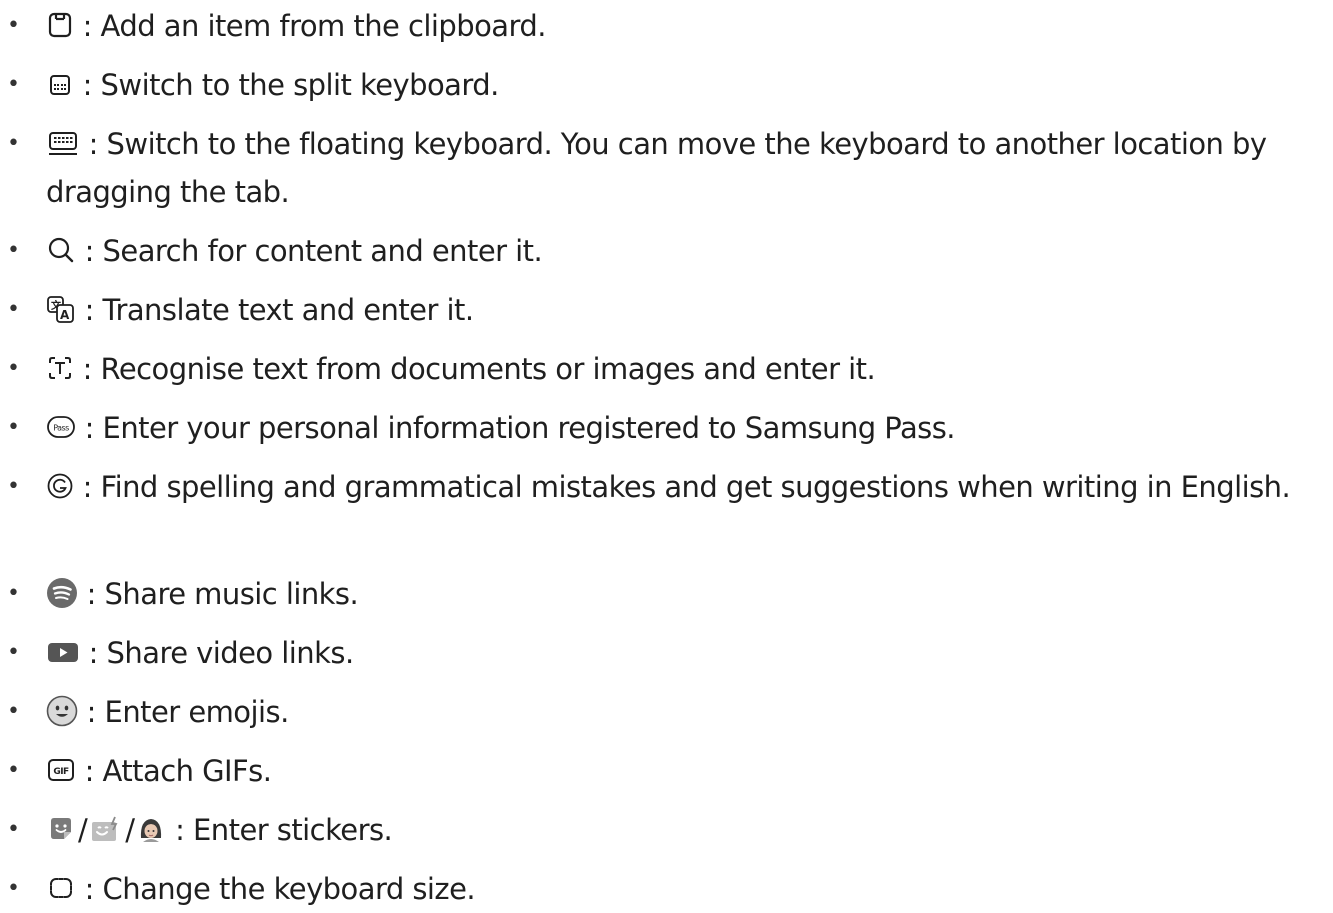 The image size is (1333, 913). What do you see at coordinates (62, 593) in the screenshot?
I see `spotify-icon` at bounding box center [62, 593].